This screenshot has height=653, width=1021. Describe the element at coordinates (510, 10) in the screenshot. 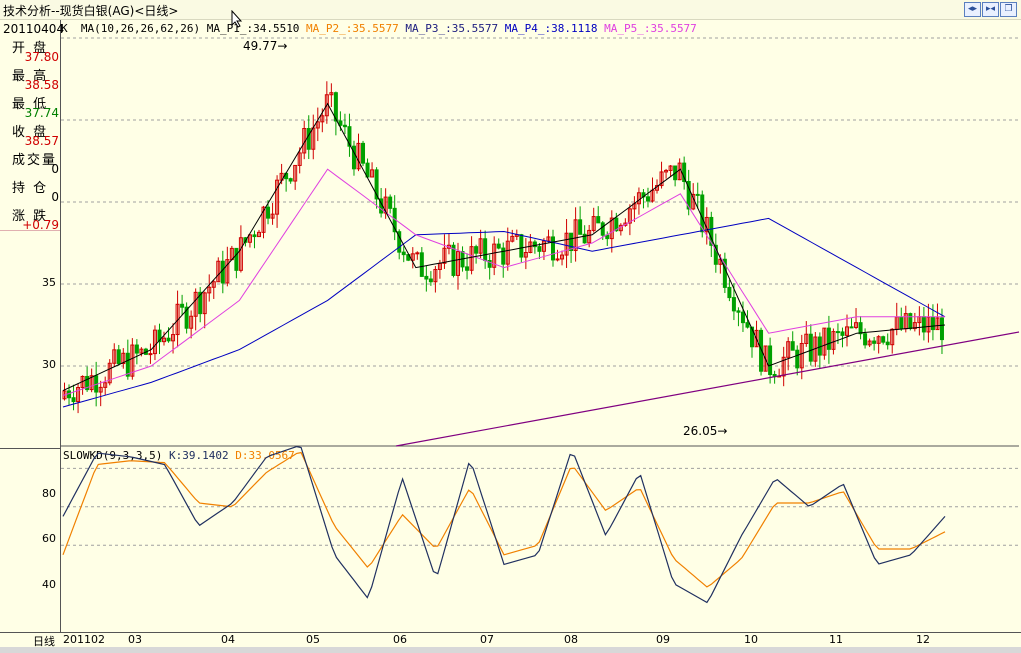

I see `title-bar: 技术分析--现货白银(AG)<日线> ◂▸ ▸◂ ❐` at that location.